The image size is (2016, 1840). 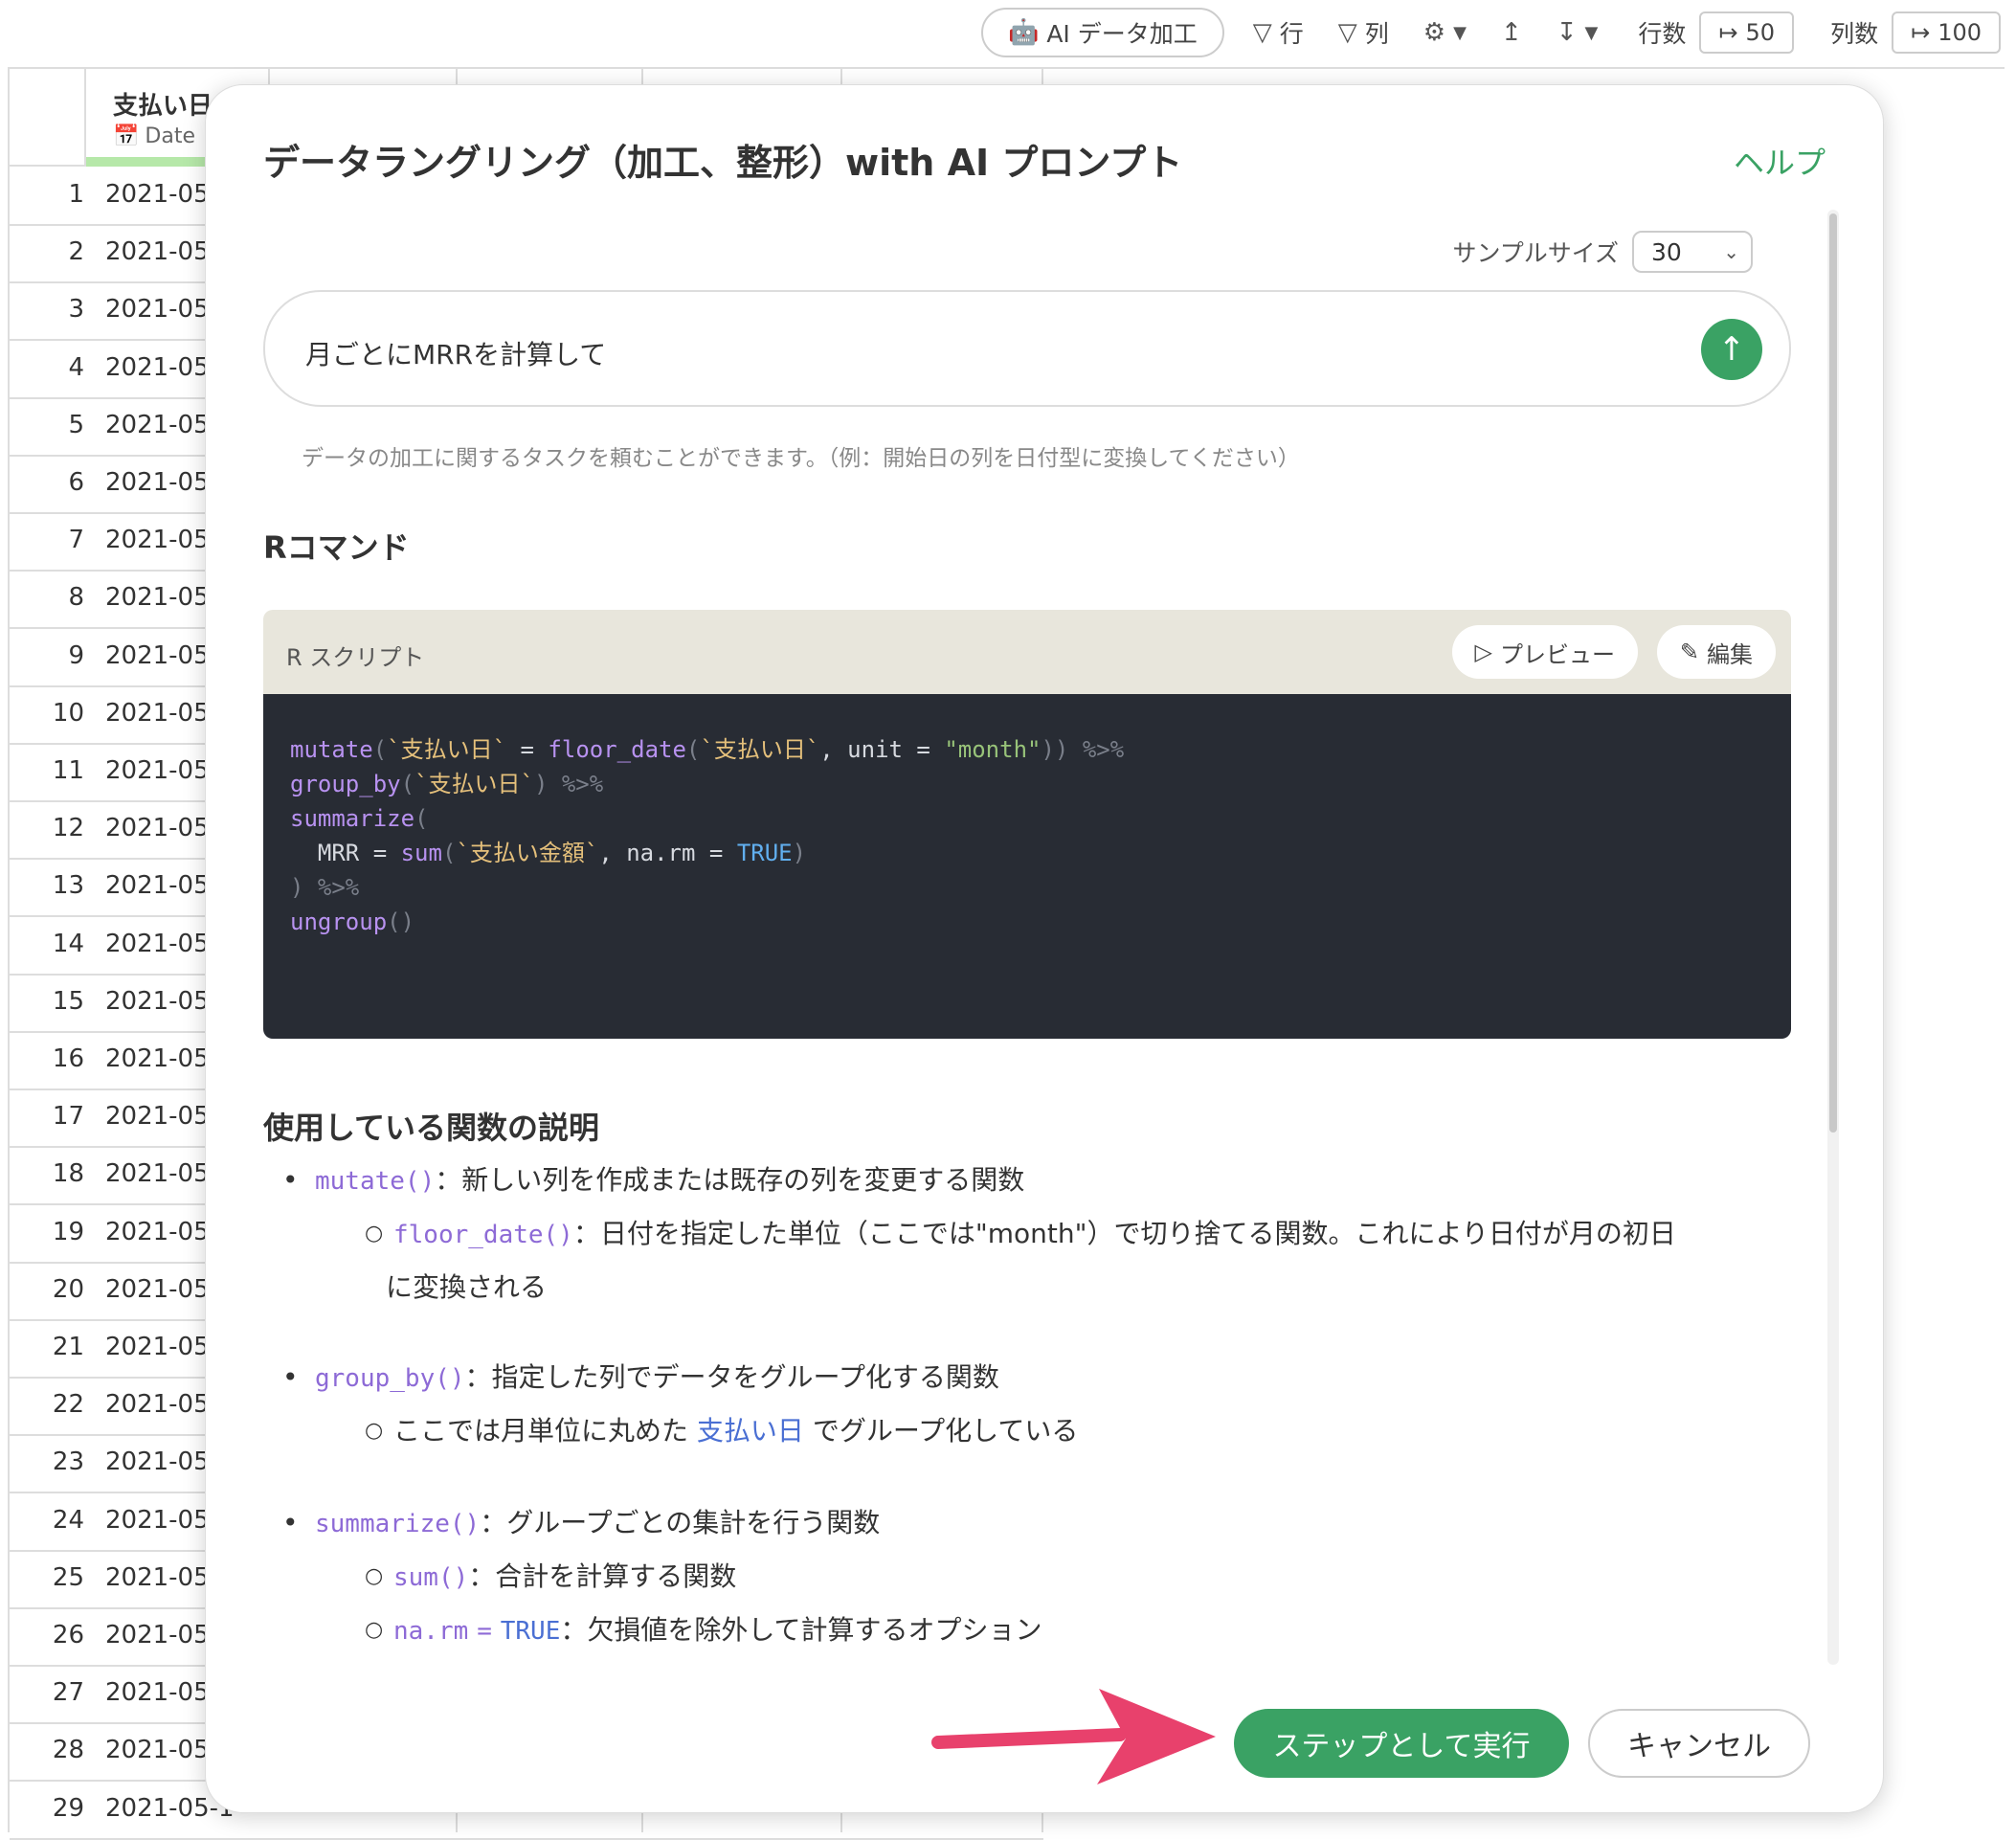 I want to click on cols-label: 列数, so click(x=1855, y=34).